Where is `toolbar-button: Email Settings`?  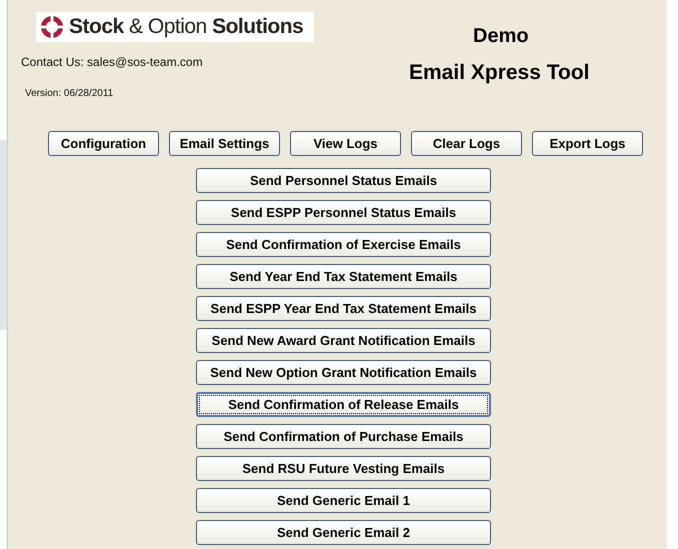
toolbar-button: Email Settings is located at coordinates (224, 143).